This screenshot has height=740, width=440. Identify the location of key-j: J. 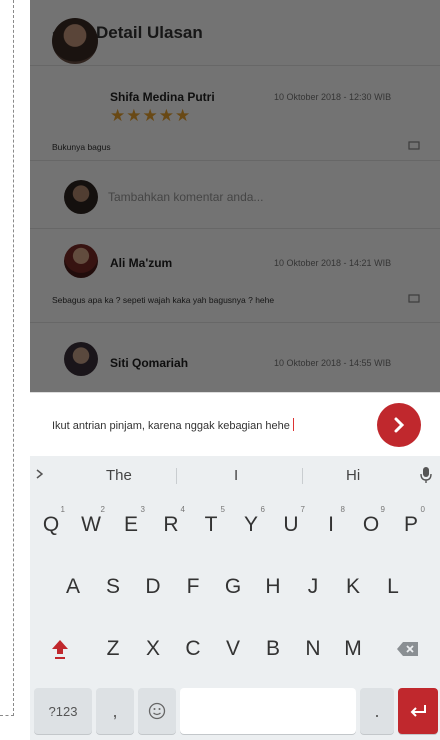
(313, 587).